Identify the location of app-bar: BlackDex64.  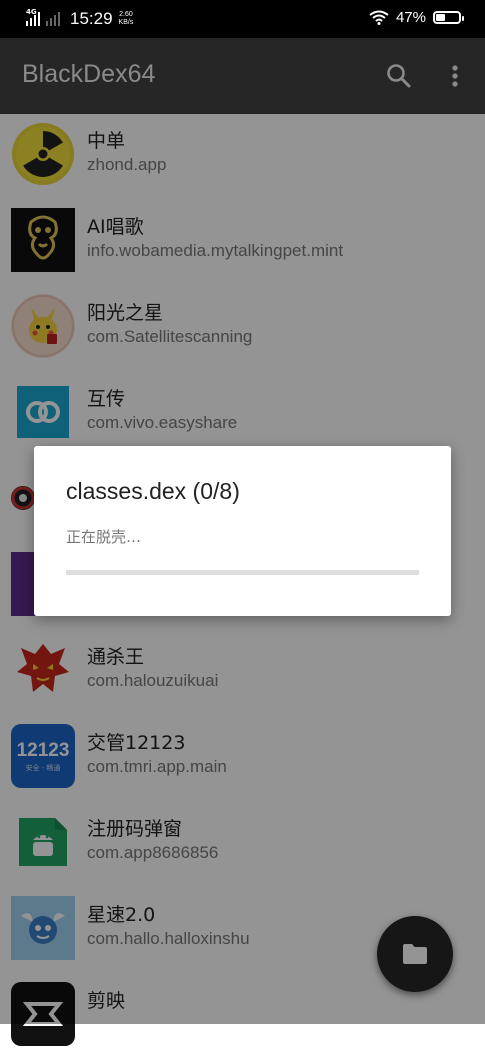
(242, 76).